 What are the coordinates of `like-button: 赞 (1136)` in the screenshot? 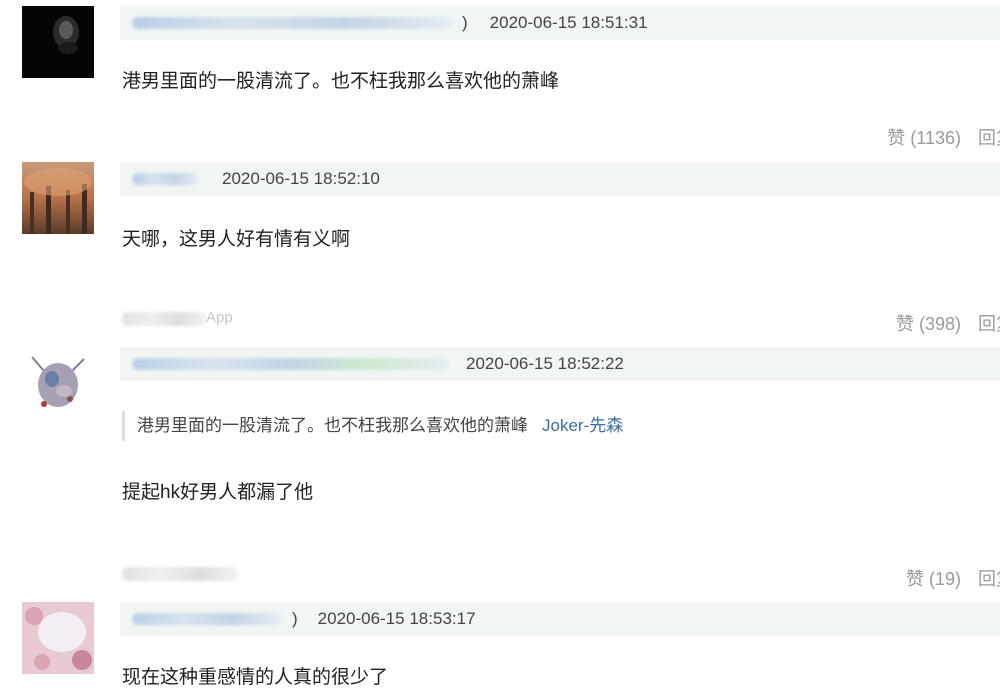 It's located at (924, 138).